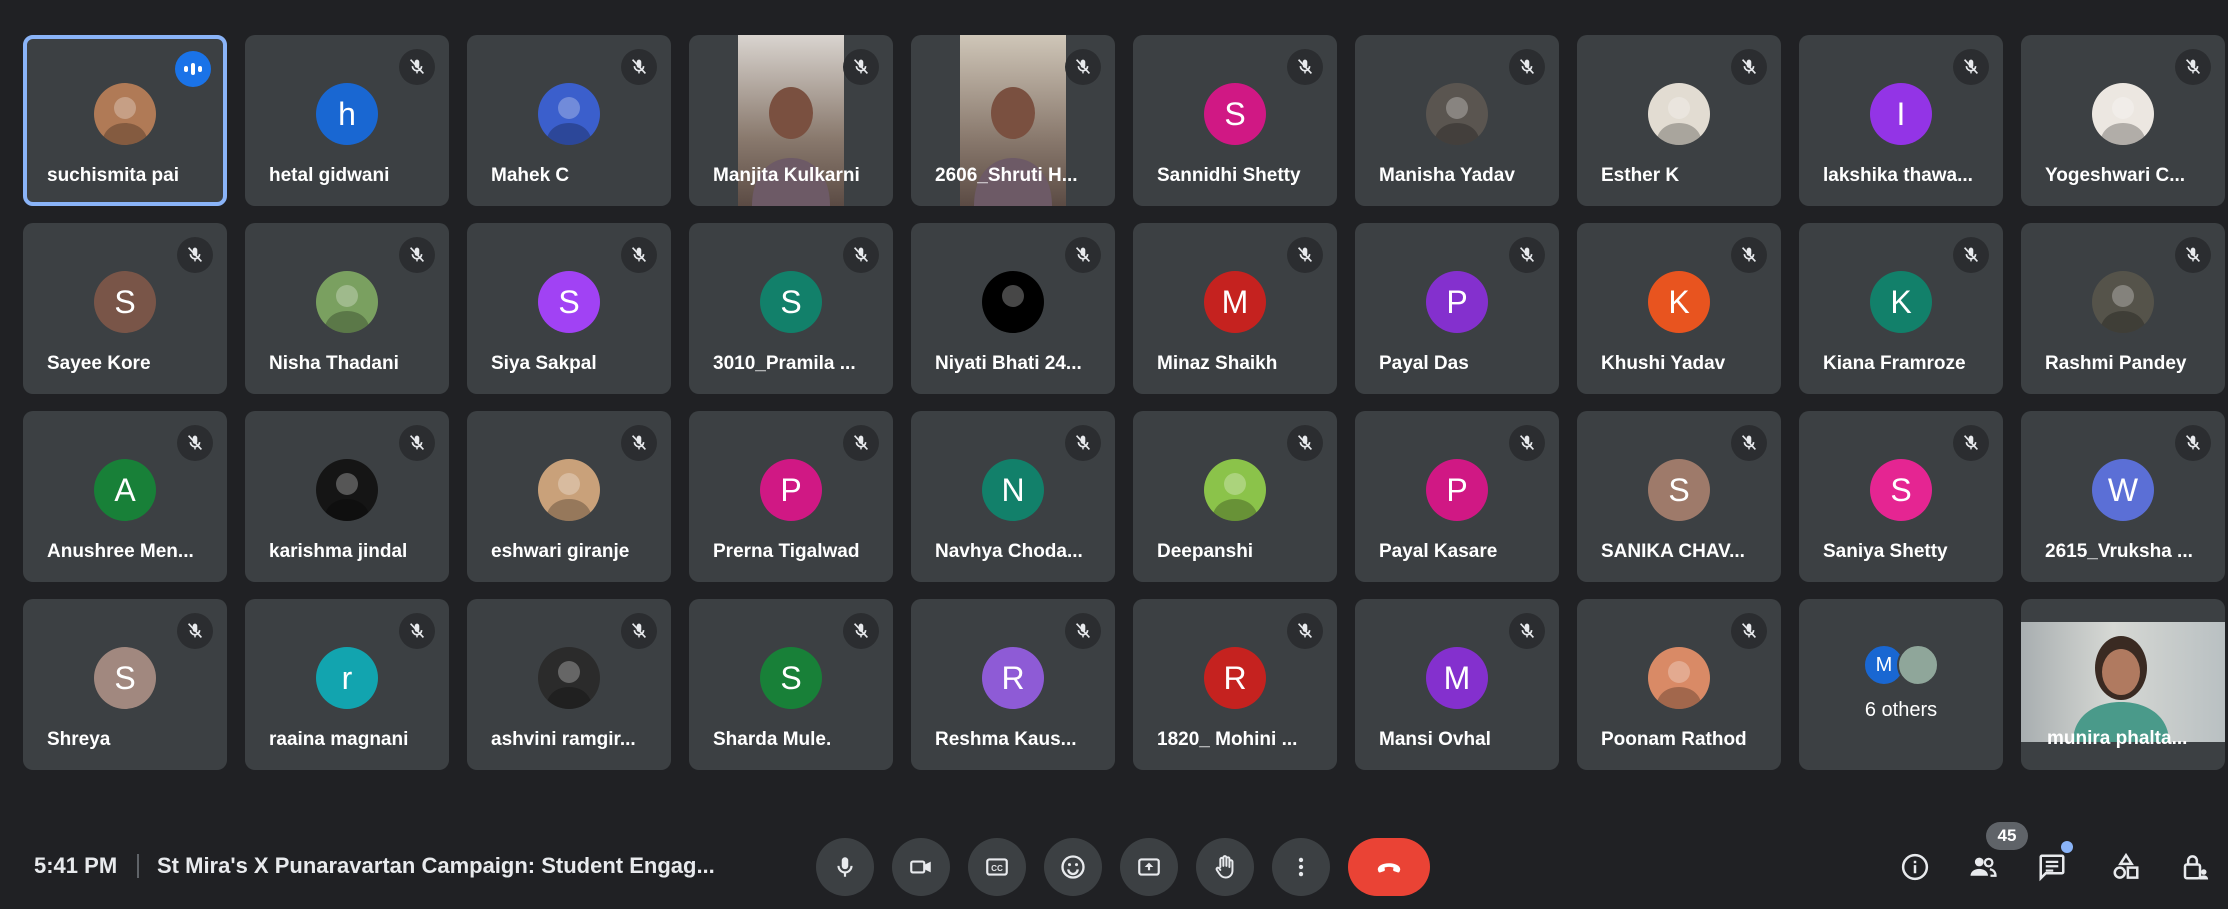 The width and height of the screenshot is (2228, 909). What do you see at coordinates (193, 69) in the screenshot?
I see `speaking-indicator-icon` at bounding box center [193, 69].